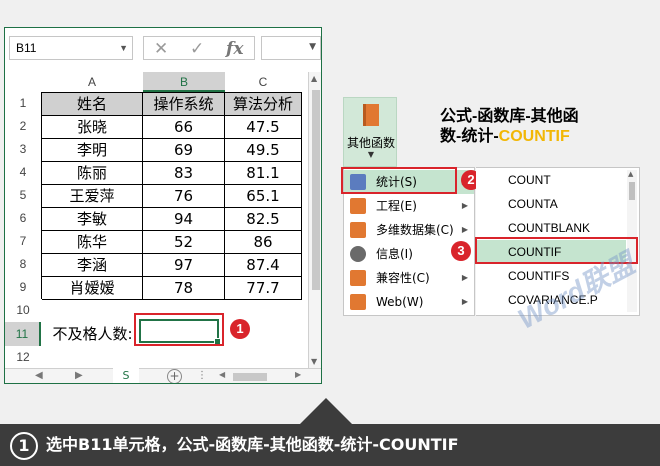 Image resolution: width=660 pixels, height=466 pixels. Describe the element at coordinates (263, 173) in the screenshot. I see `table-cell: 81.1` at that location.